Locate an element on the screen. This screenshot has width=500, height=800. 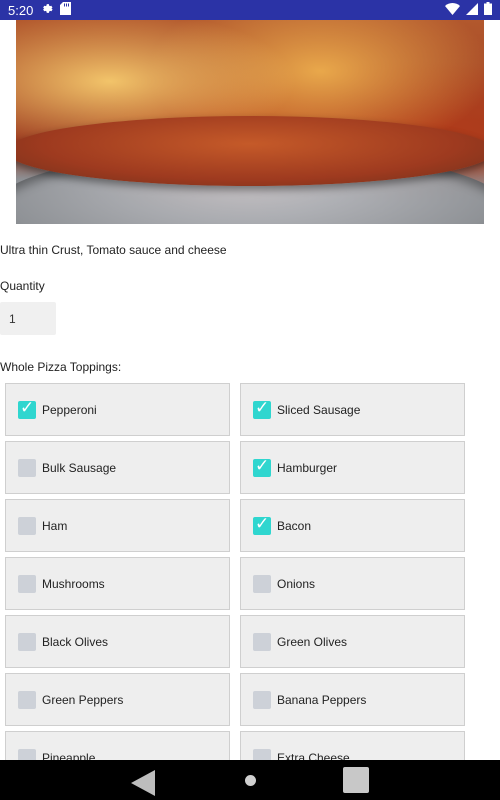
status-bar: 5:20 is located at coordinates (250, 10).